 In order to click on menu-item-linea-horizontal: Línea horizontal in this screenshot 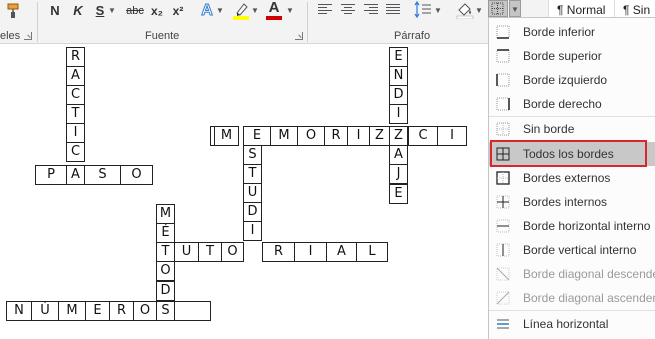, I will do `click(572, 324)`.